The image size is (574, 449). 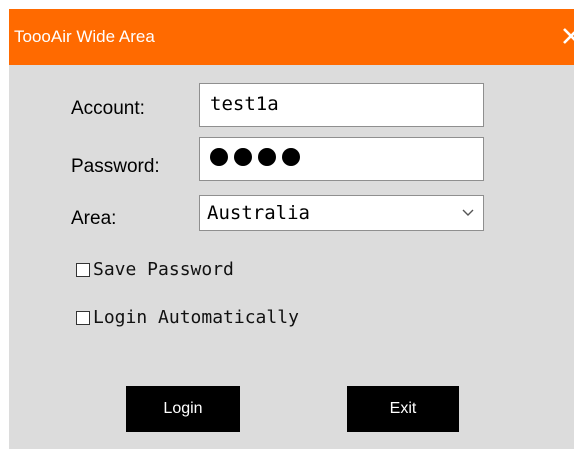 I want to click on account-label: Account:, so click(x=108, y=108).